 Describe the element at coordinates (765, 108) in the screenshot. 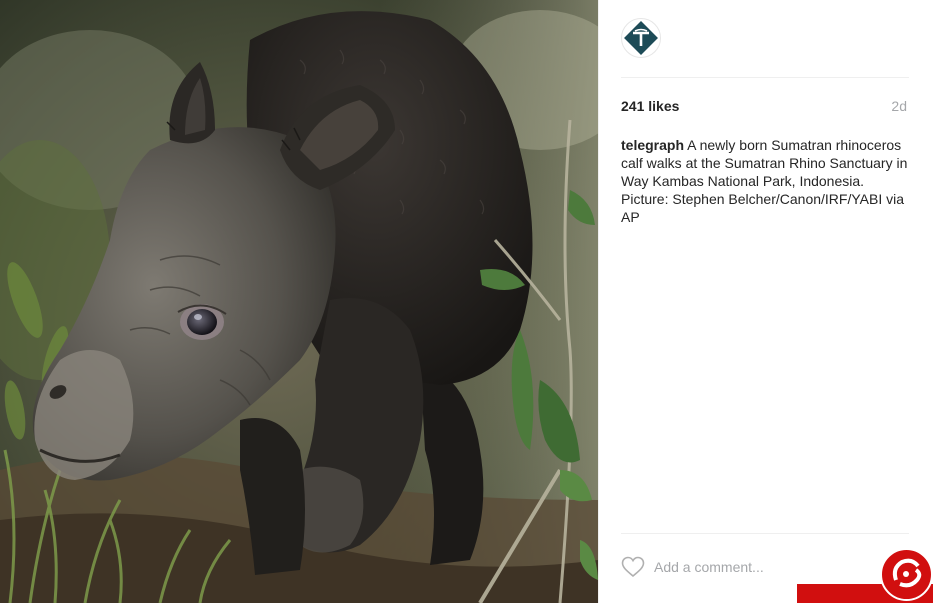

I see `likes-row: 241 likes 2d` at that location.